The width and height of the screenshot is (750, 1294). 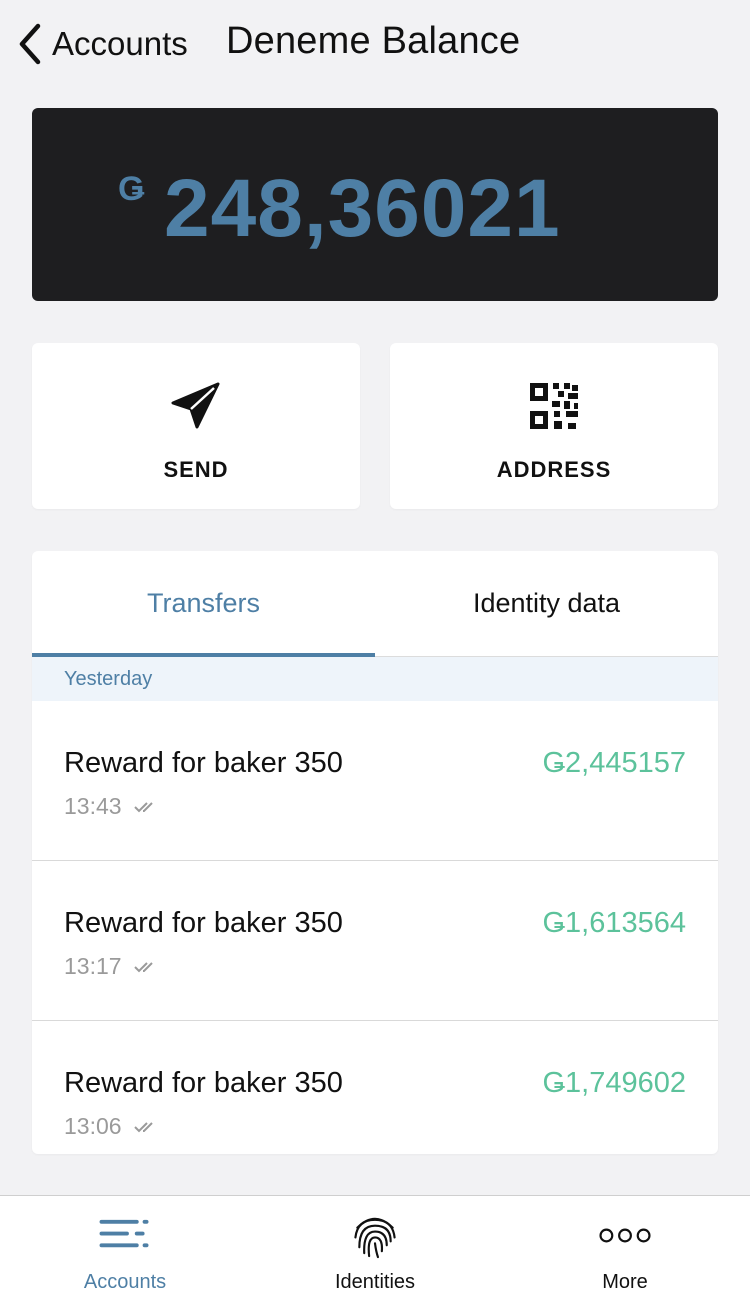 I want to click on nav-identities: Identities, so click(x=375, y=1245).